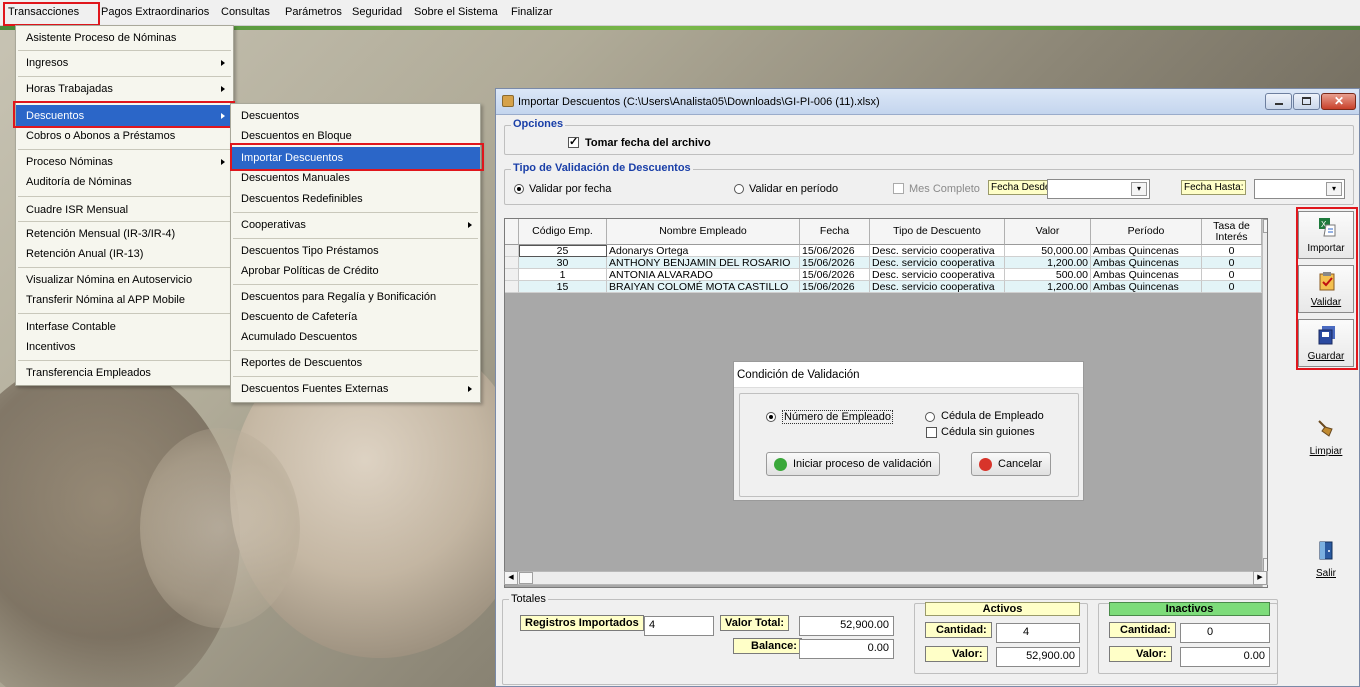 This screenshot has width=1360, height=687. I want to click on menu-item-proceso-nominas: Proceso Nóminas, so click(124, 162).